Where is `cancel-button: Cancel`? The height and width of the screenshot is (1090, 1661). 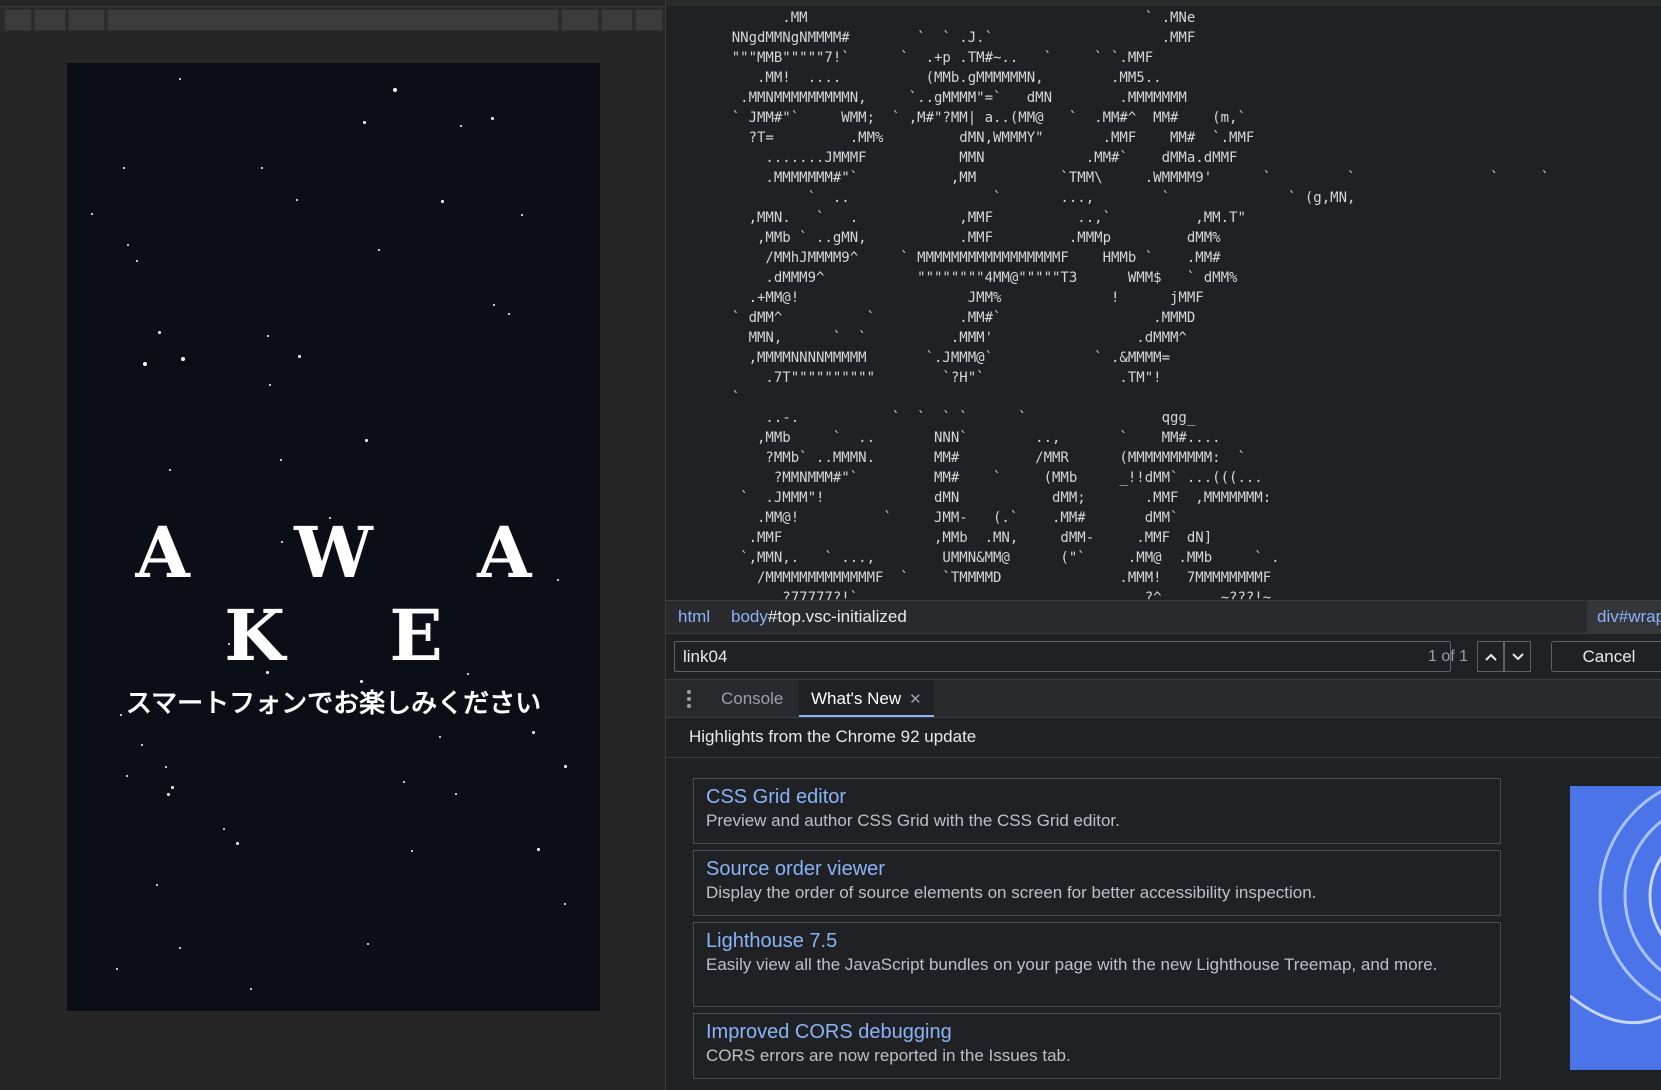
cancel-button: Cancel is located at coordinates (1606, 656).